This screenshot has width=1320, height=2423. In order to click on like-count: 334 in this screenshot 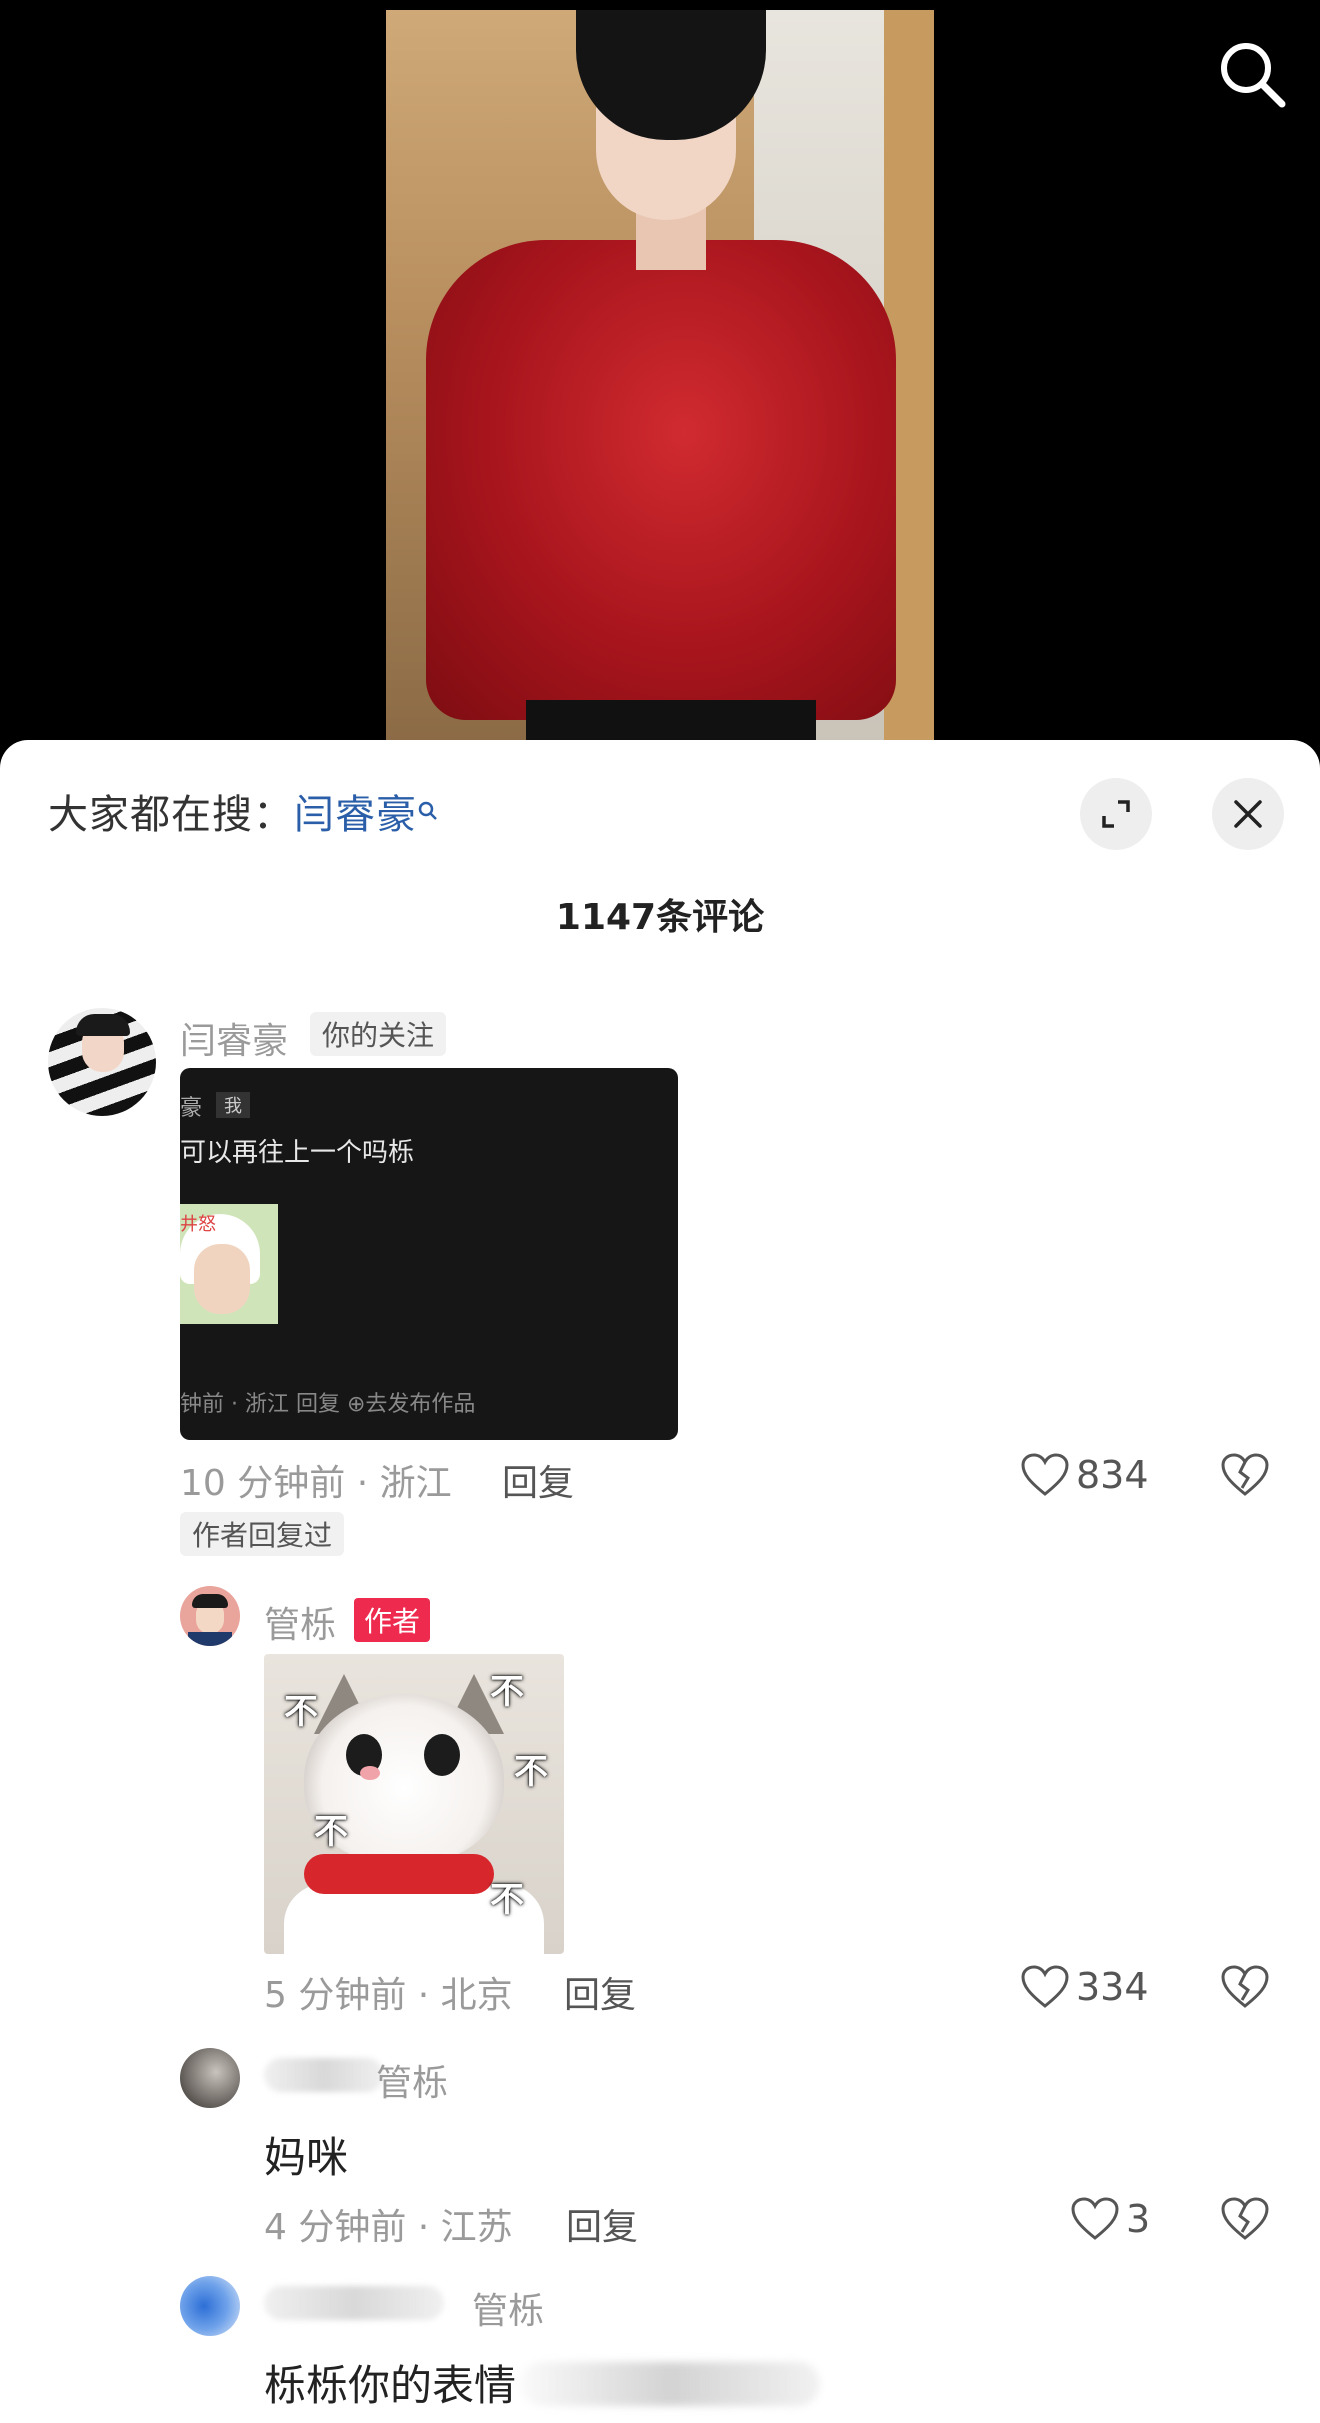, I will do `click(1112, 1987)`.